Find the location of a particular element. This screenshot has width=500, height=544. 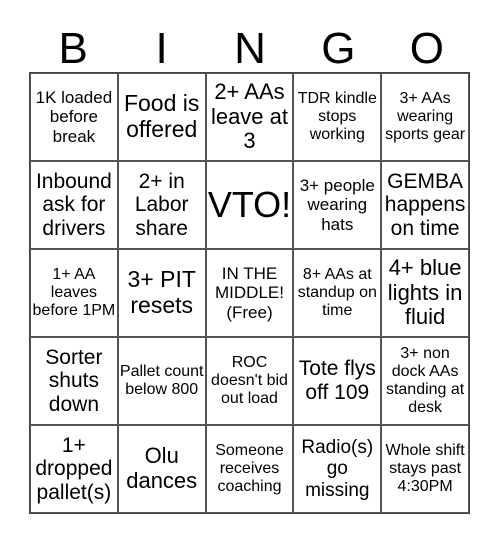

bingo-header: B I N G O is located at coordinates (250, 49).